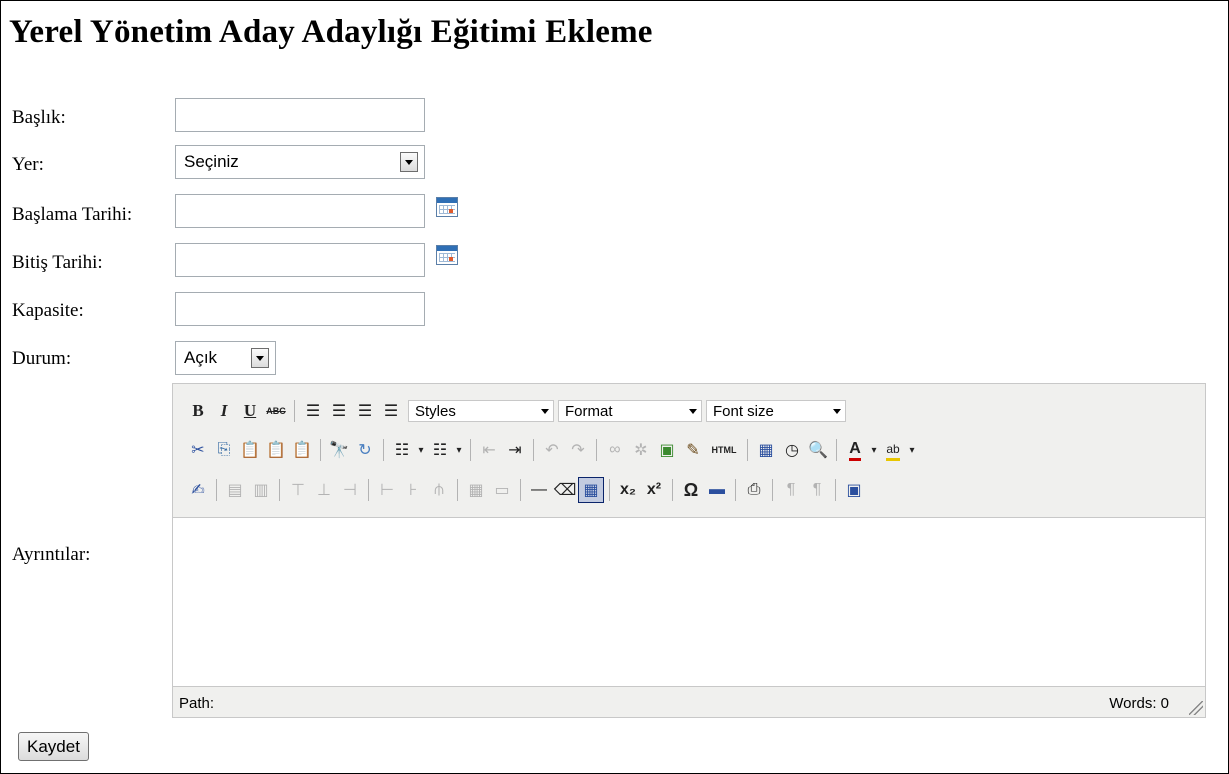 The image size is (1229, 774). What do you see at coordinates (855, 450) in the screenshot?
I see `text-color-icon: A` at bounding box center [855, 450].